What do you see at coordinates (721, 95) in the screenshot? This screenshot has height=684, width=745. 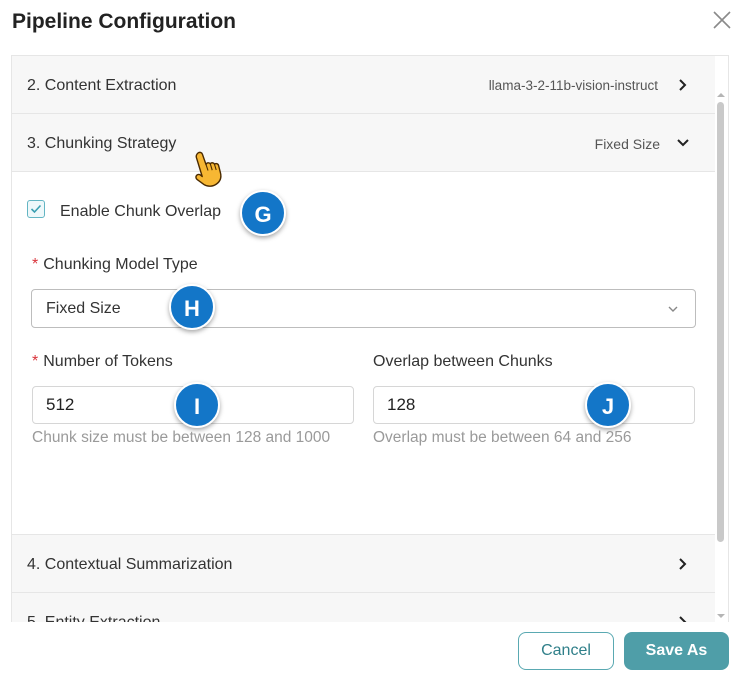 I see `scroll-up-icon` at bounding box center [721, 95].